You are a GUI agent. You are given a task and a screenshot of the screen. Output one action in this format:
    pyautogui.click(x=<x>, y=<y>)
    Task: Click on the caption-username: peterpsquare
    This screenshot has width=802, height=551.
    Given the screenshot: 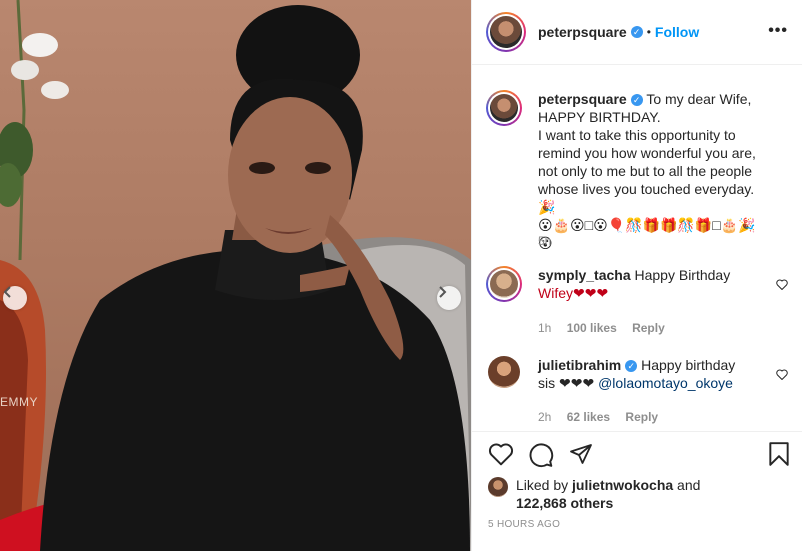 What is the action you would take?
    pyautogui.click(x=582, y=99)
    